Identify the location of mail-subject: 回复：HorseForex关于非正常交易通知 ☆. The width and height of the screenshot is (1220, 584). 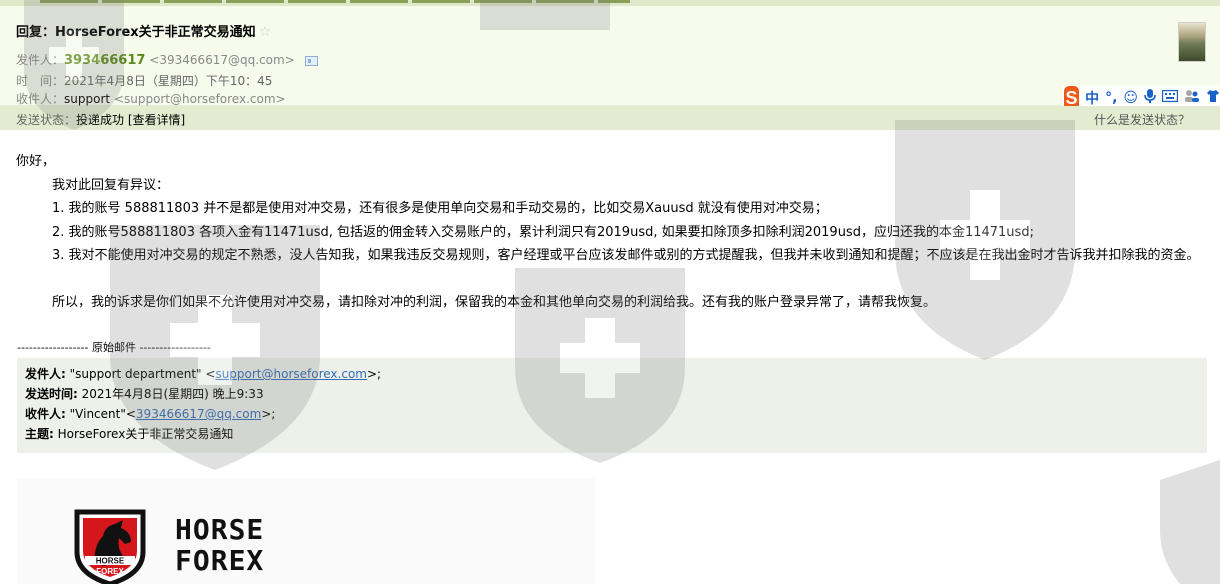
(143, 30).